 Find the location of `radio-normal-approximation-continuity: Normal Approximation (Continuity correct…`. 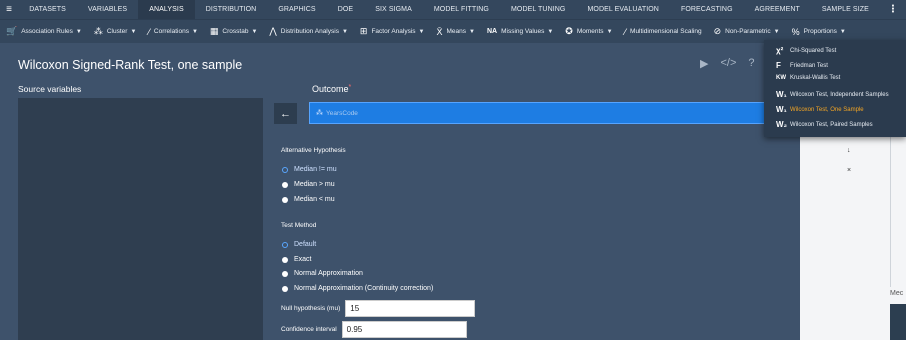

radio-normal-approximation-continuity: Normal Approximation (Continuity correct… is located at coordinates (357, 288).